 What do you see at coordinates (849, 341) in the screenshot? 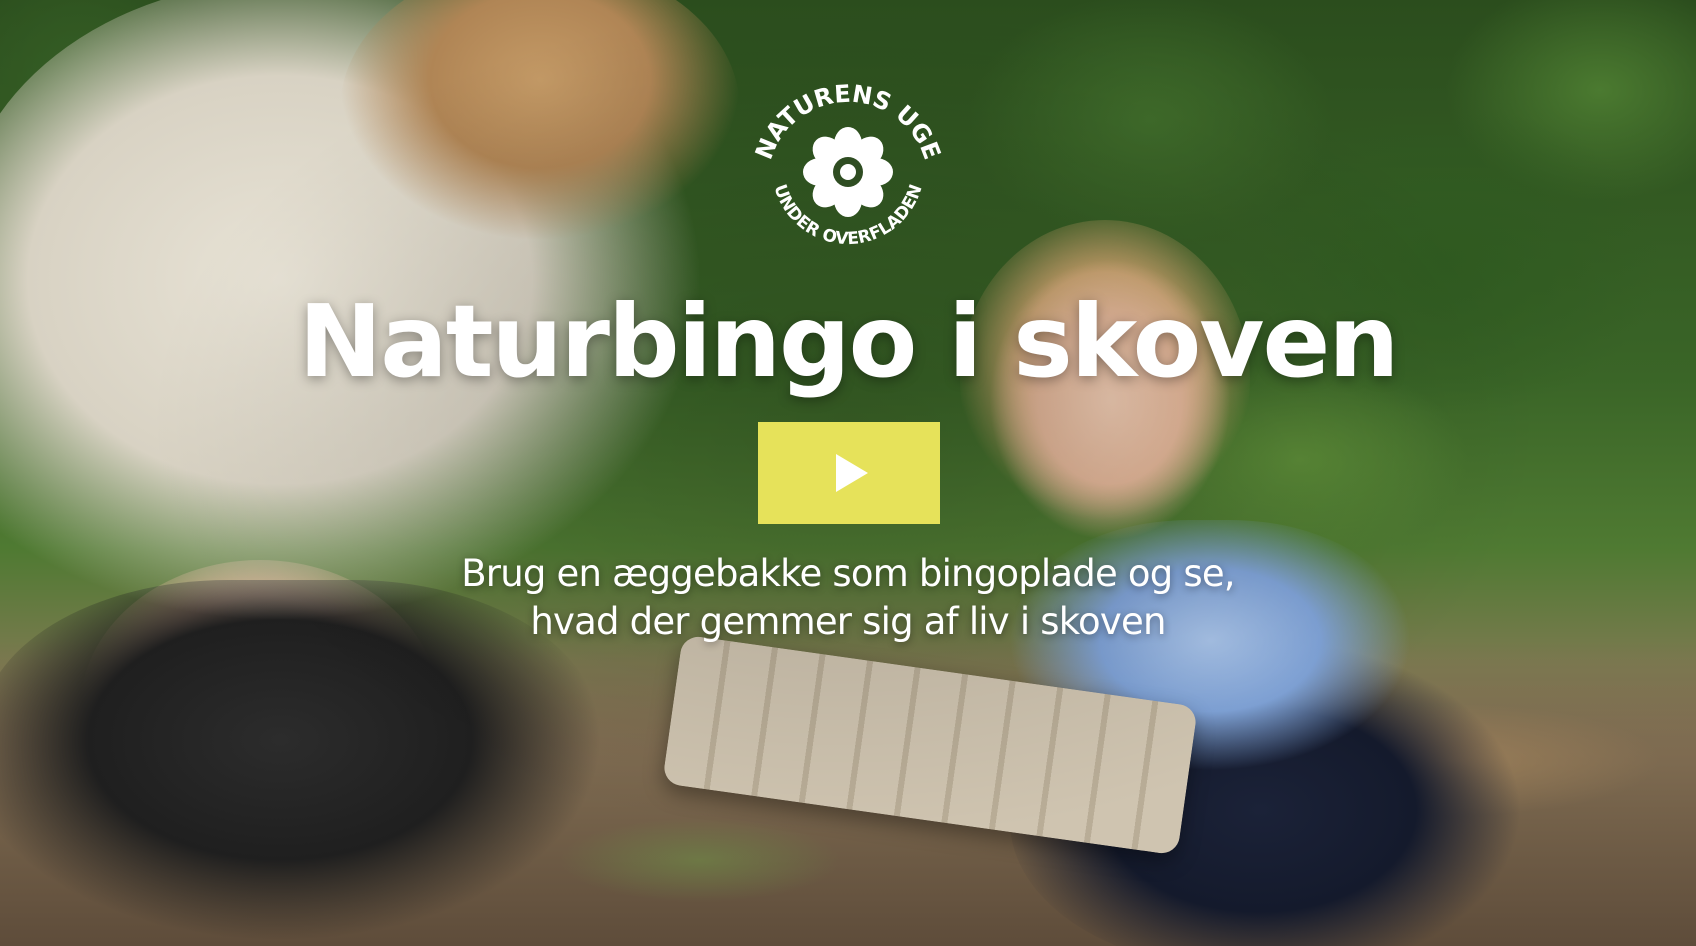
I see `video-title: Naturbingo i skoven` at bounding box center [849, 341].